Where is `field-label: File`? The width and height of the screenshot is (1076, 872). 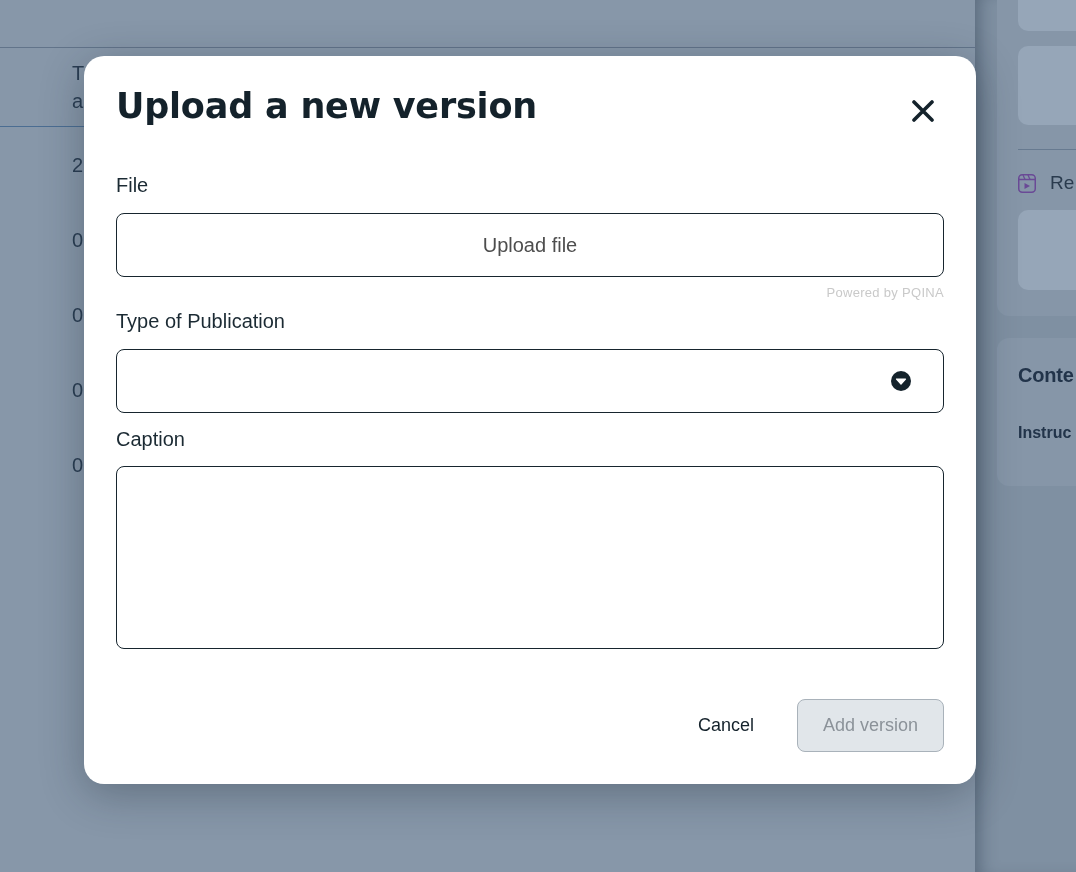
field-label: File is located at coordinates (132, 185).